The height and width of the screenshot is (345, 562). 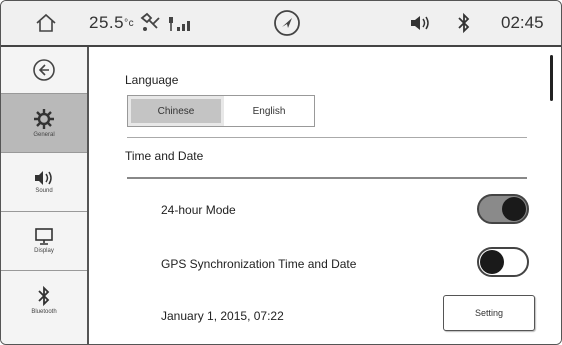 What do you see at coordinates (107, 22) in the screenshot?
I see `temperature-value: 25.5` at bounding box center [107, 22].